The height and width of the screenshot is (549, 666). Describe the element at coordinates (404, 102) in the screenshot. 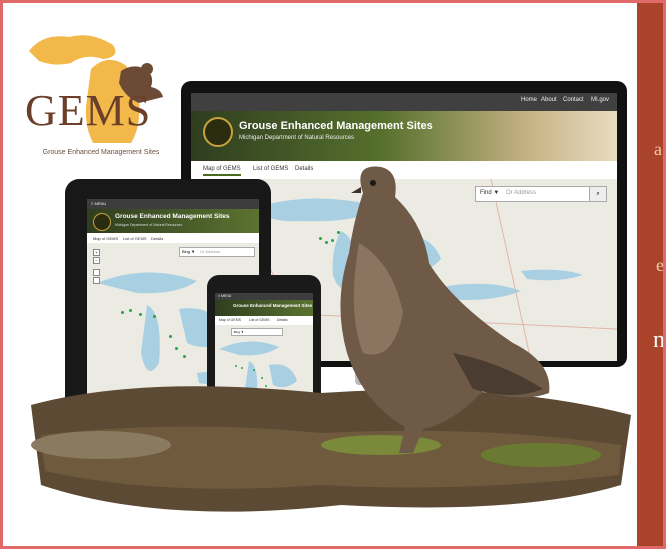

I see `desktop-top-nav: Home About Contact MI.gov` at that location.